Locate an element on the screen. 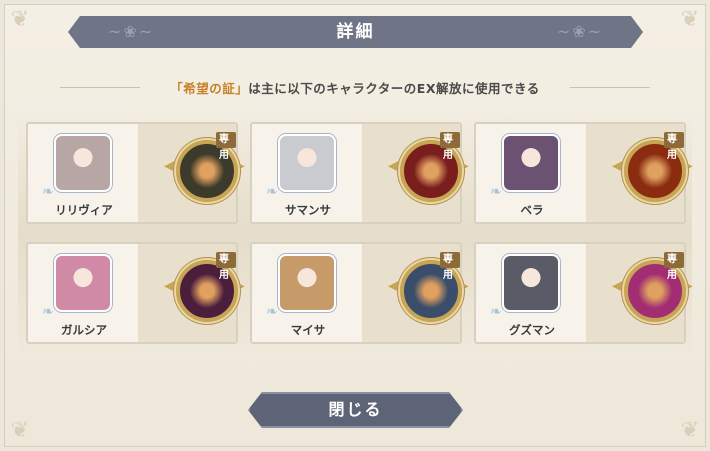 The width and height of the screenshot is (710, 451). character-name: ベラ is located at coordinates (532, 210).